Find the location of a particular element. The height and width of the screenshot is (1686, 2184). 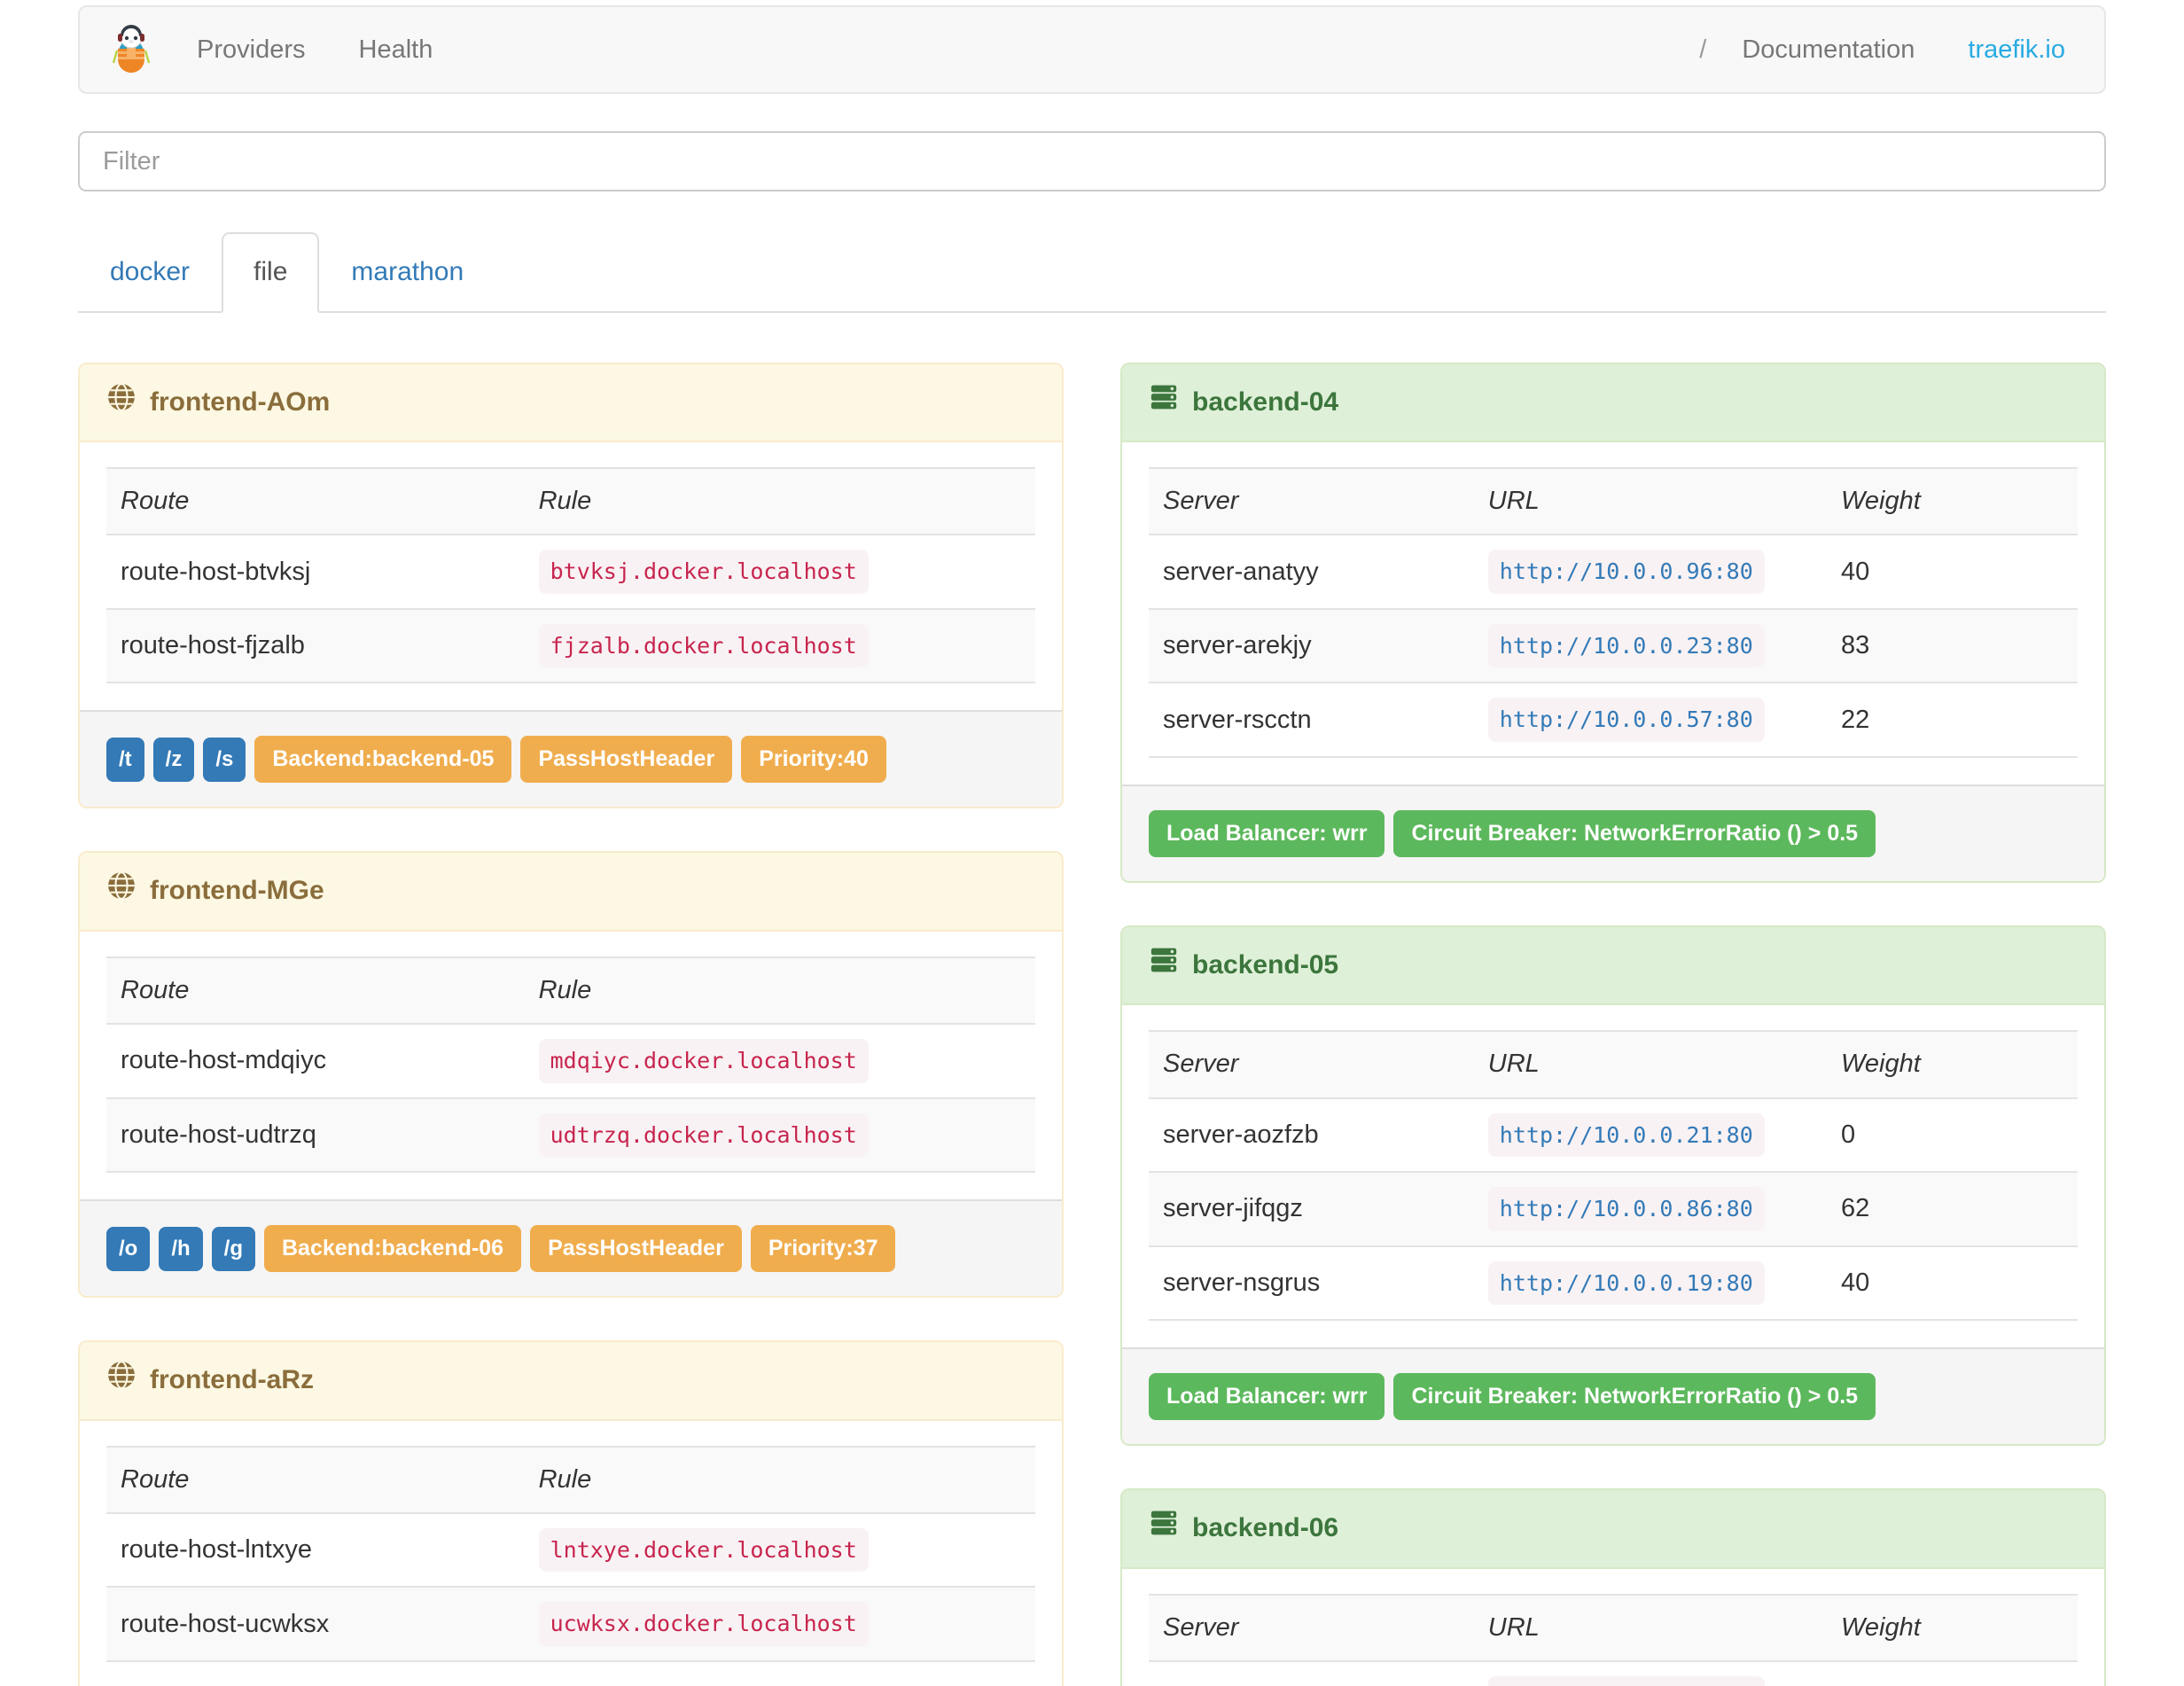

nav-link-documentation: Documentation is located at coordinates (1828, 50).